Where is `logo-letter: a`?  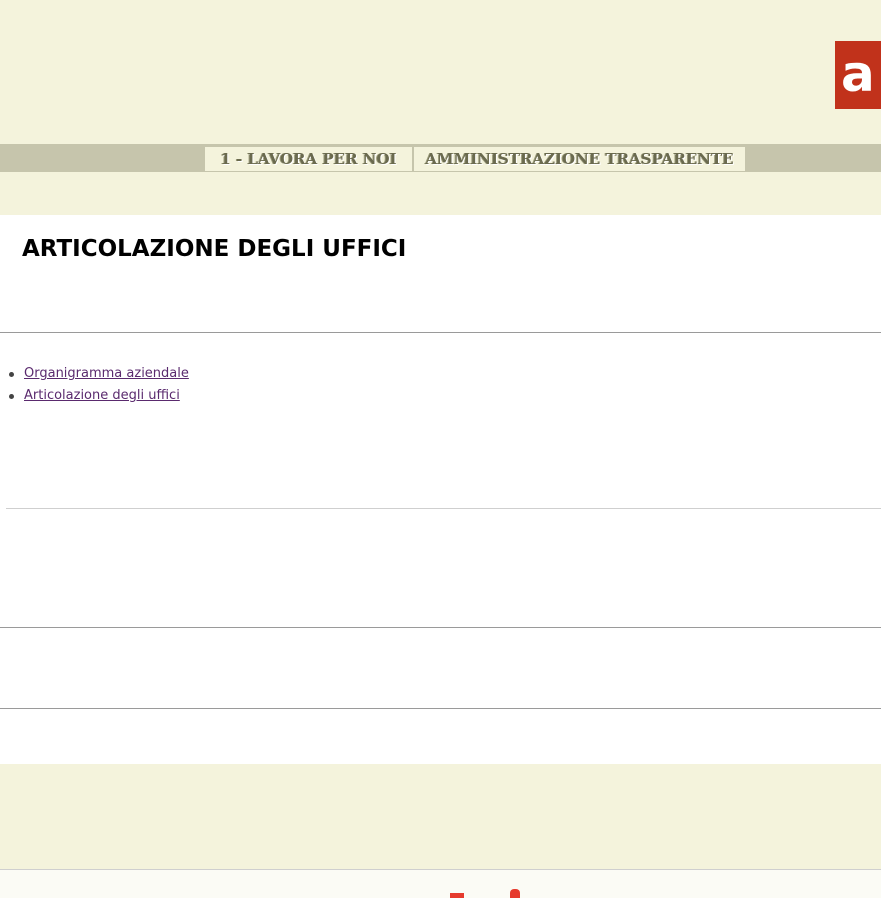 logo-letter: a is located at coordinates (858, 74).